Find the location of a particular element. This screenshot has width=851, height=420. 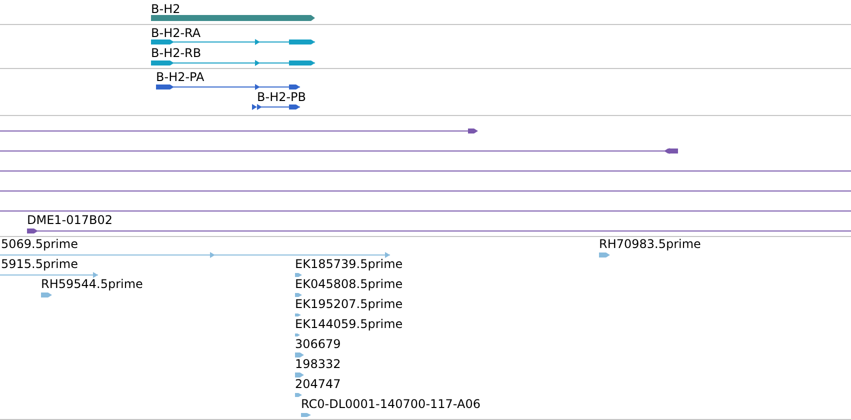

feature-label: EK195207.5prime is located at coordinates (349, 304).